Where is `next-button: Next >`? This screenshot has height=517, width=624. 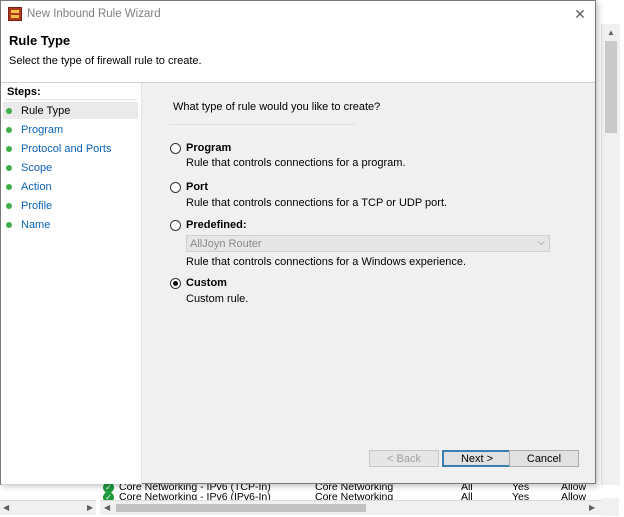 next-button: Next > is located at coordinates (477, 458).